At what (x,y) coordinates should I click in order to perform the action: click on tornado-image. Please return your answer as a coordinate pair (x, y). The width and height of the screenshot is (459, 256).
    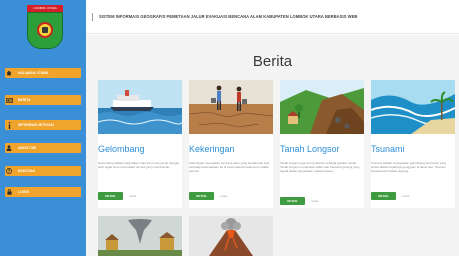
    Looking at the image, I should click on (140, 236).